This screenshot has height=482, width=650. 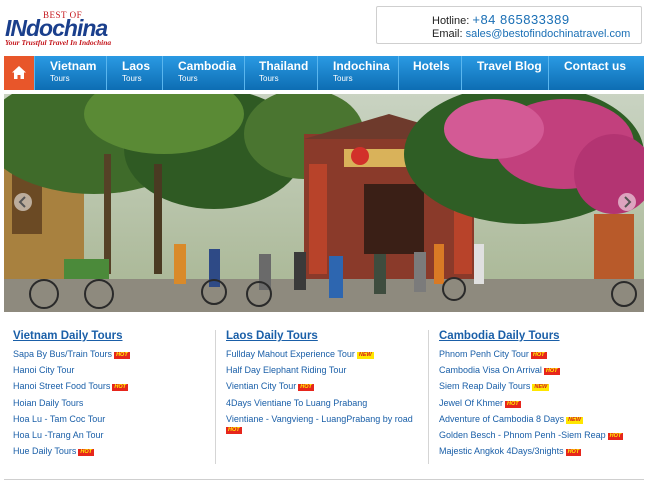 I want to click on tour-link: Phnom Penh City Tour HOT, so click(x=531, y=357).